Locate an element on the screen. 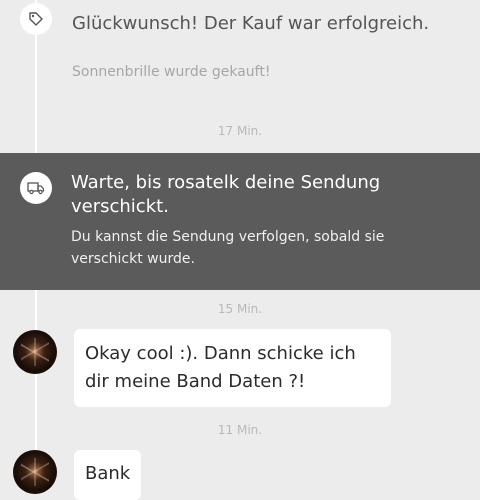  purchase-event-subtitle: Sonnenbrille wurde gekauft! is located at coordinates (171, 72).